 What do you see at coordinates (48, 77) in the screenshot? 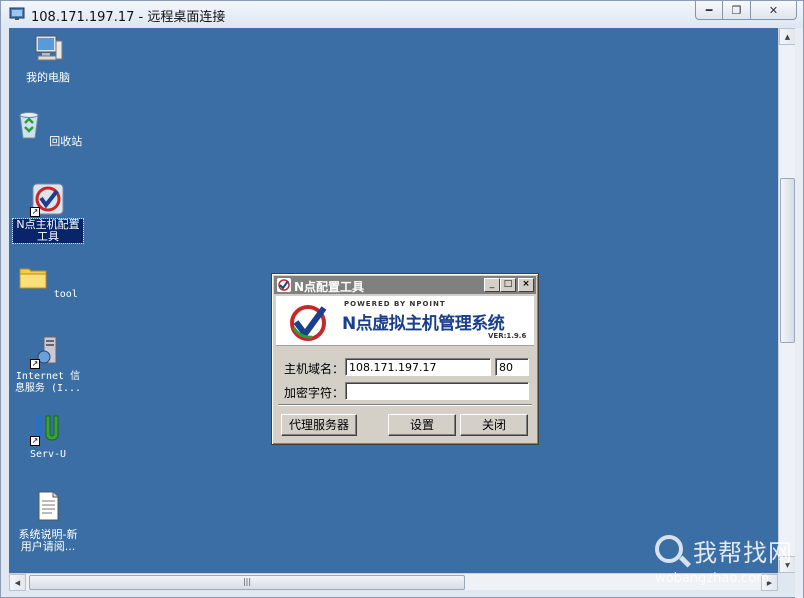
I see `desktop-icon-label: 我的电脑` at bounding box center [48, 77].